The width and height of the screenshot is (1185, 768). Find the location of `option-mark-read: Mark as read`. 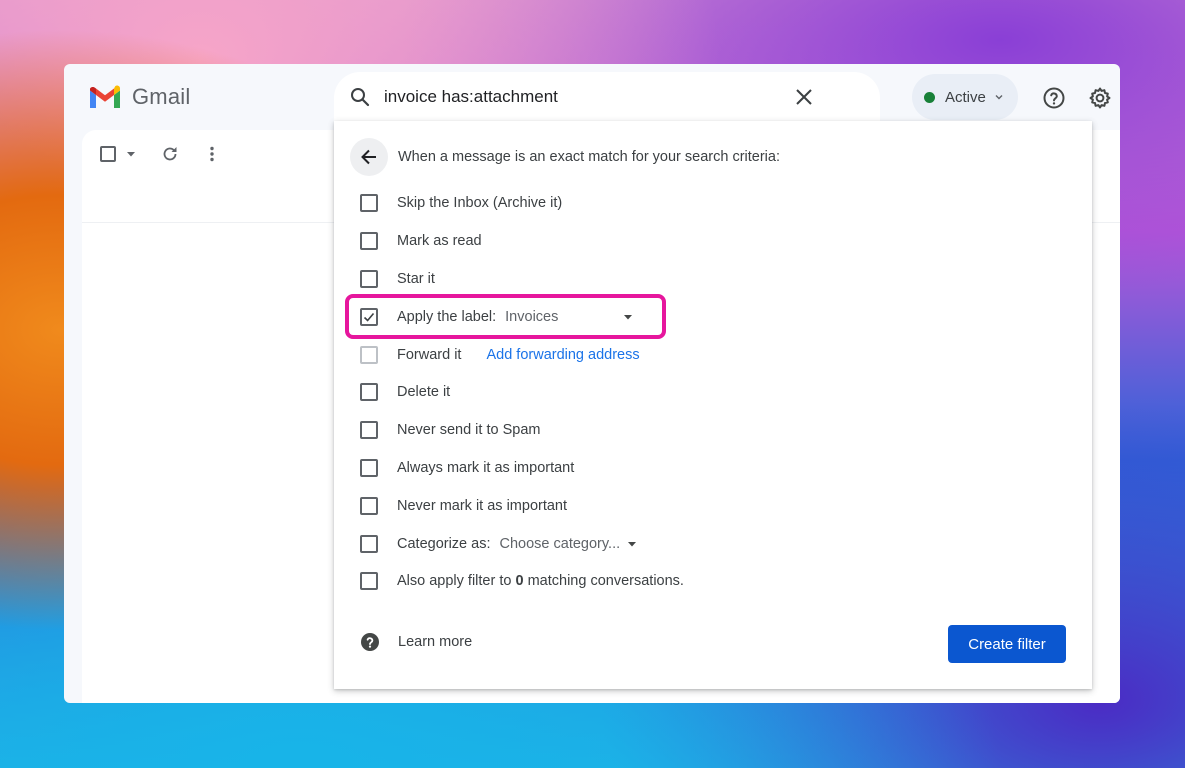

option-mark-read: Mark as read is located at coordinates (421, 241).